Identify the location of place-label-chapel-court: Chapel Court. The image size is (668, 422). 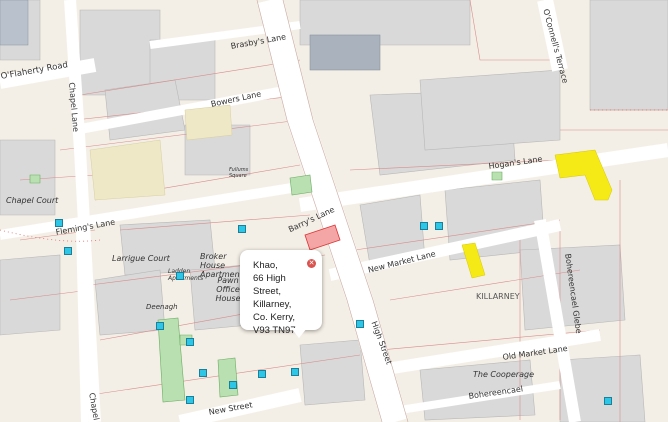
(32, 200).